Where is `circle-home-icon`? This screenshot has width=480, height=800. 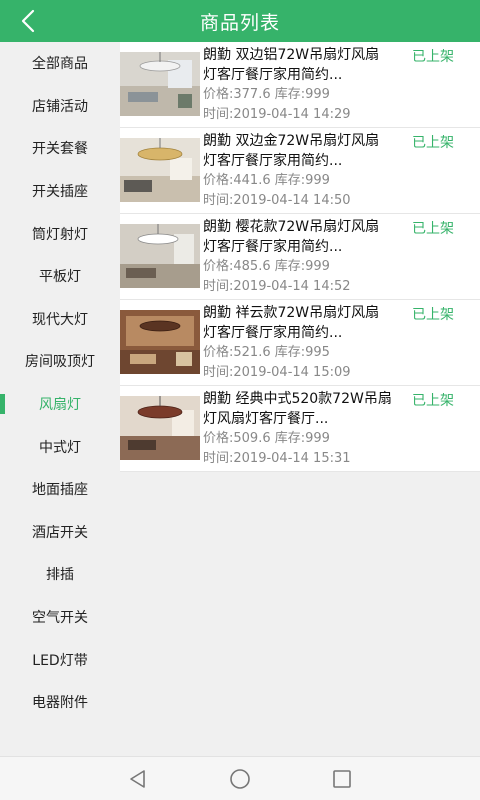 circle-home-icon is located at coordinates (240, 779).